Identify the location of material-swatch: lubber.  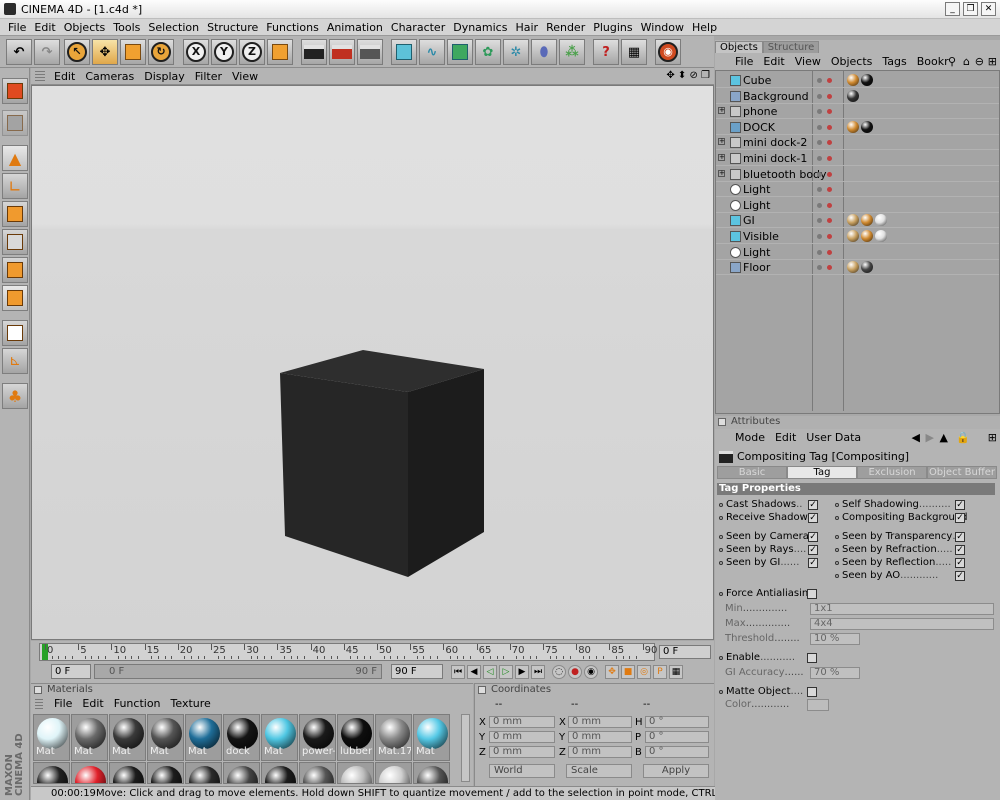
(355, 737).